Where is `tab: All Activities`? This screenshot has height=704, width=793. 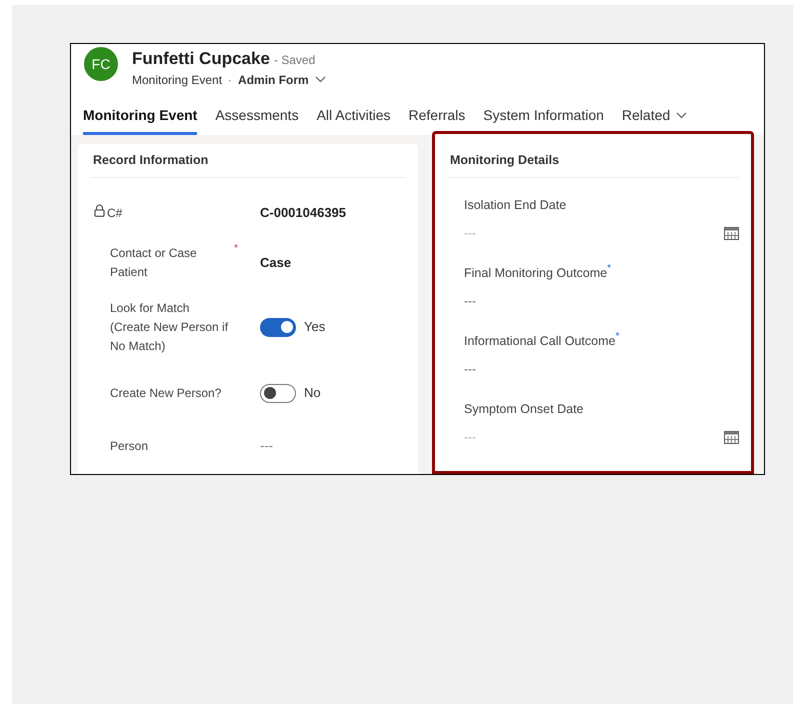
tab: All Activities is located at coordinates (353, 120).